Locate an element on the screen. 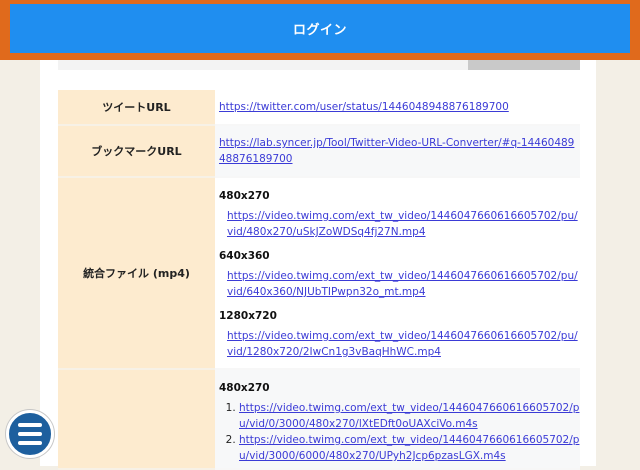  bookmark-url-label: ブックマークURL is located at coordinates (136, 151).